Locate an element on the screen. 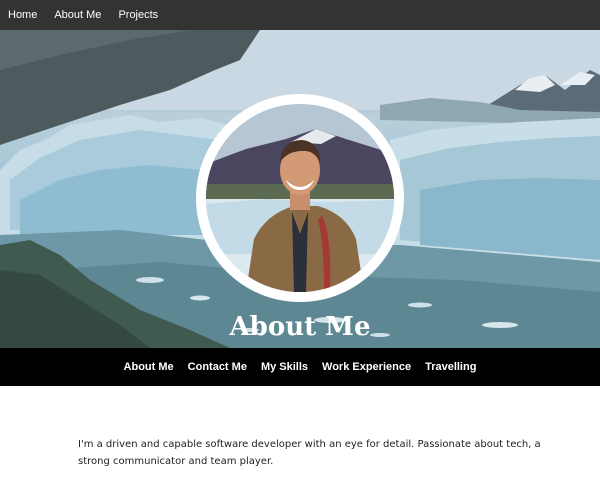 The height and width of the screenshot is (493, 600). top-navigation: Home About Me Projects is located at coordinates (300, 15).